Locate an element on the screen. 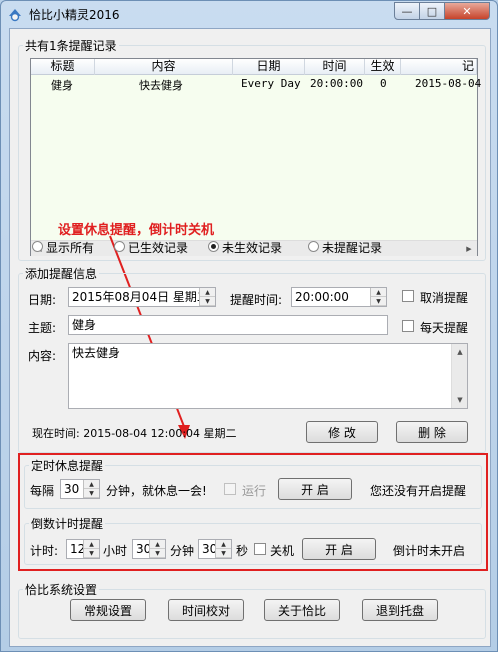 This screenshot has height=652, width=498. row-record: 2015-08-04 is located at coordinates (448, 83).